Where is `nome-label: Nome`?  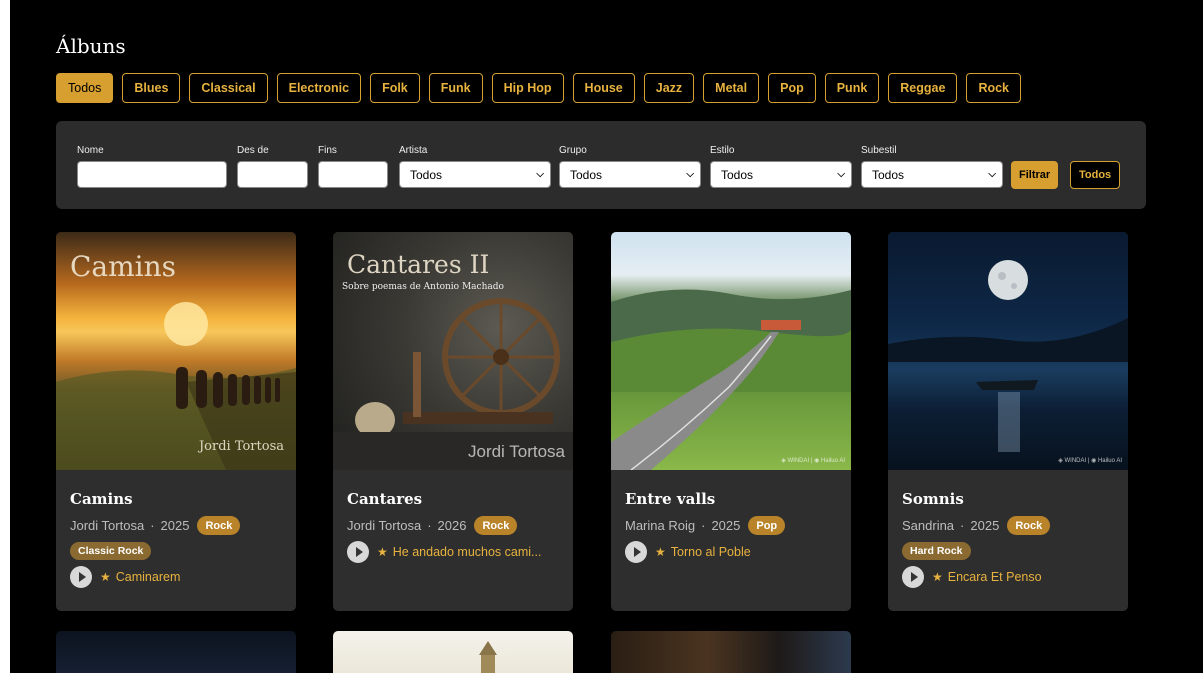 nome-label: Nome is located at coordinates (90, 150).